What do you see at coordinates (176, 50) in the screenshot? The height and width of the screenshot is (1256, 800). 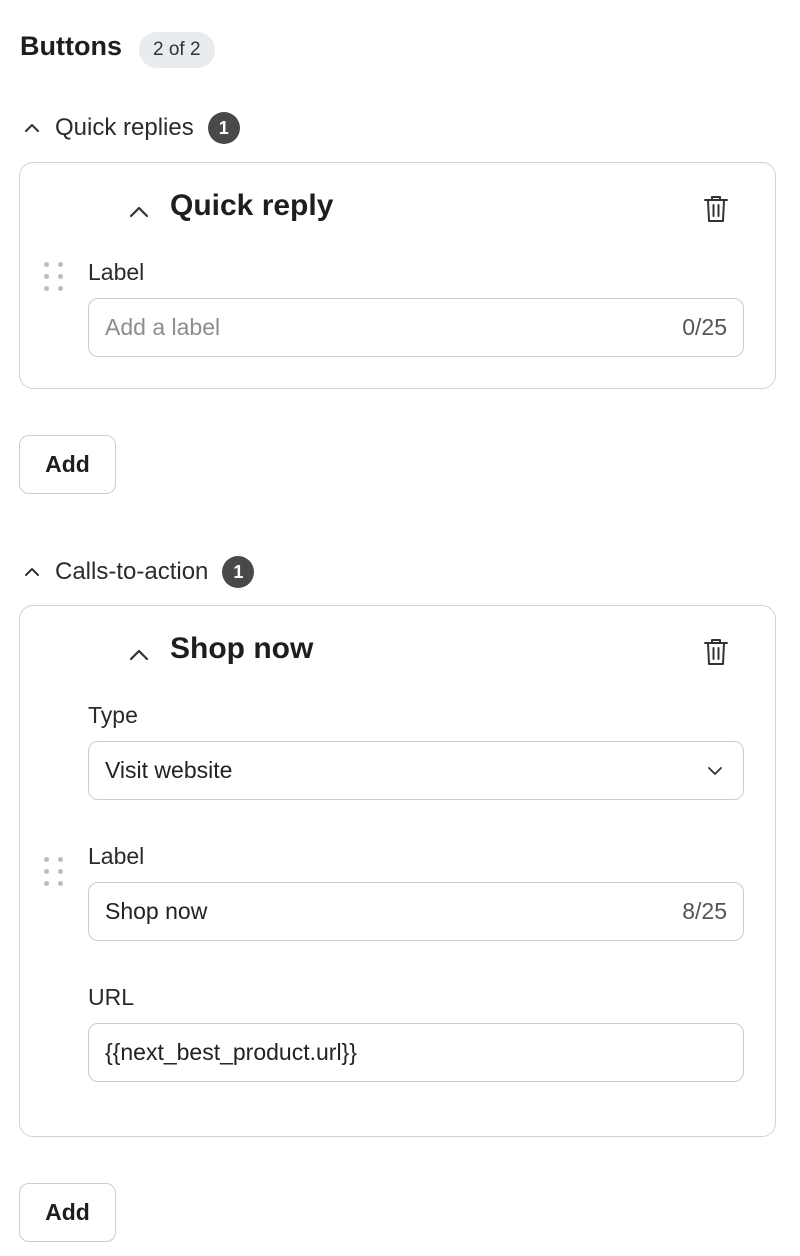 I see `buttons-count-badge: 2 of 2` at bounding box center [176, 50].